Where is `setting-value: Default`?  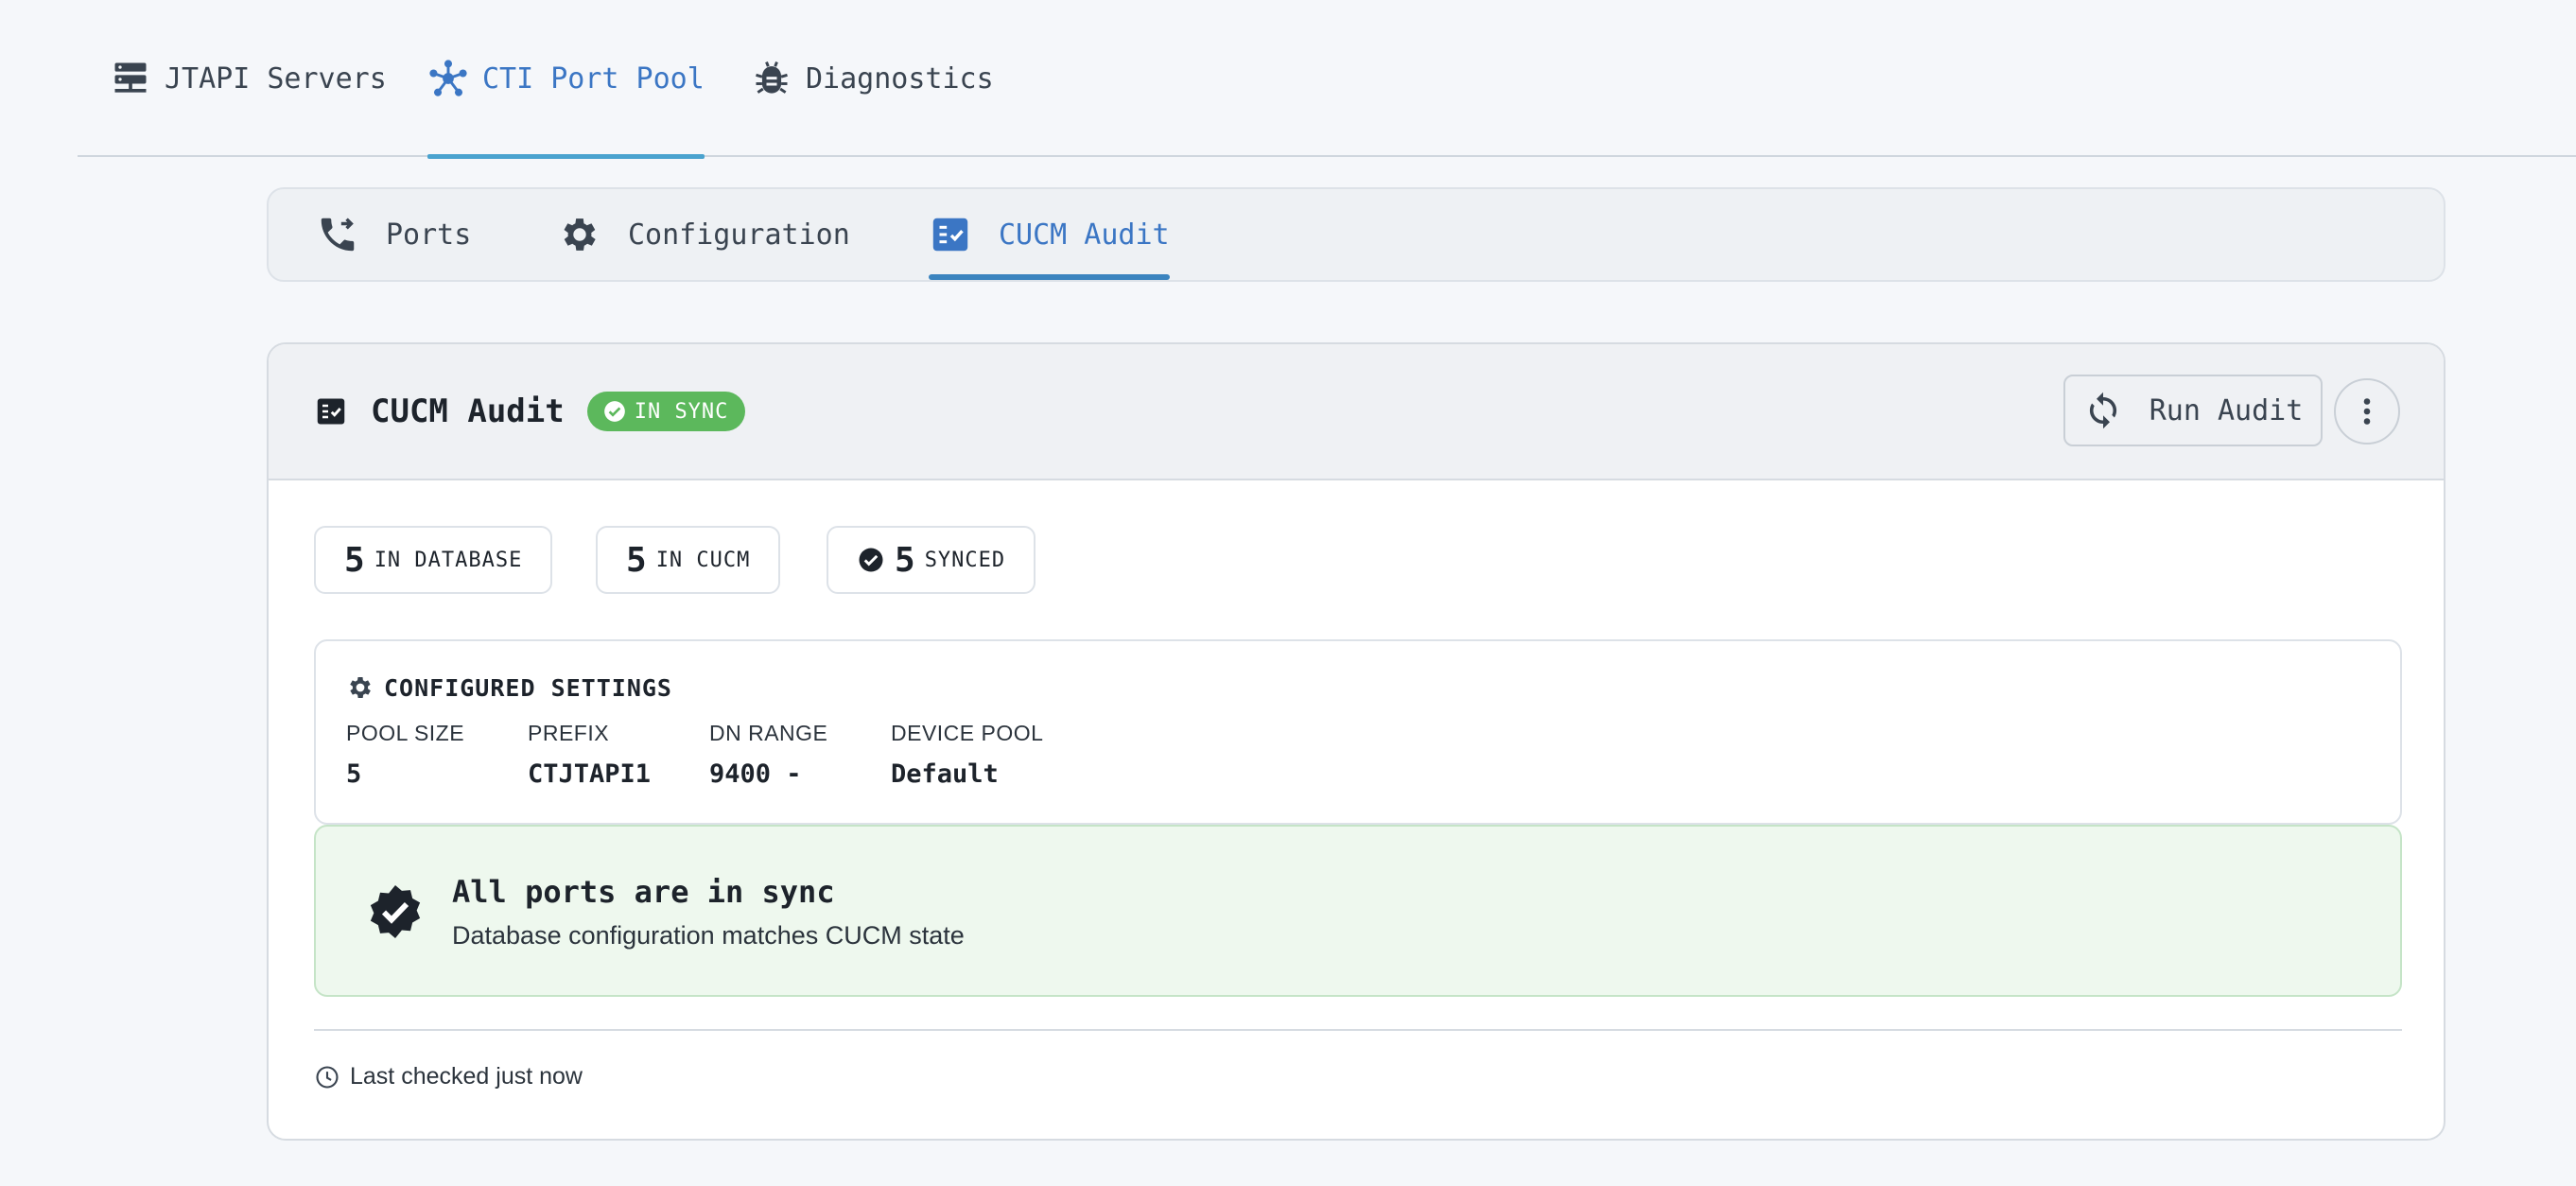
setting-value: Default is located at coordinates (945, 774).